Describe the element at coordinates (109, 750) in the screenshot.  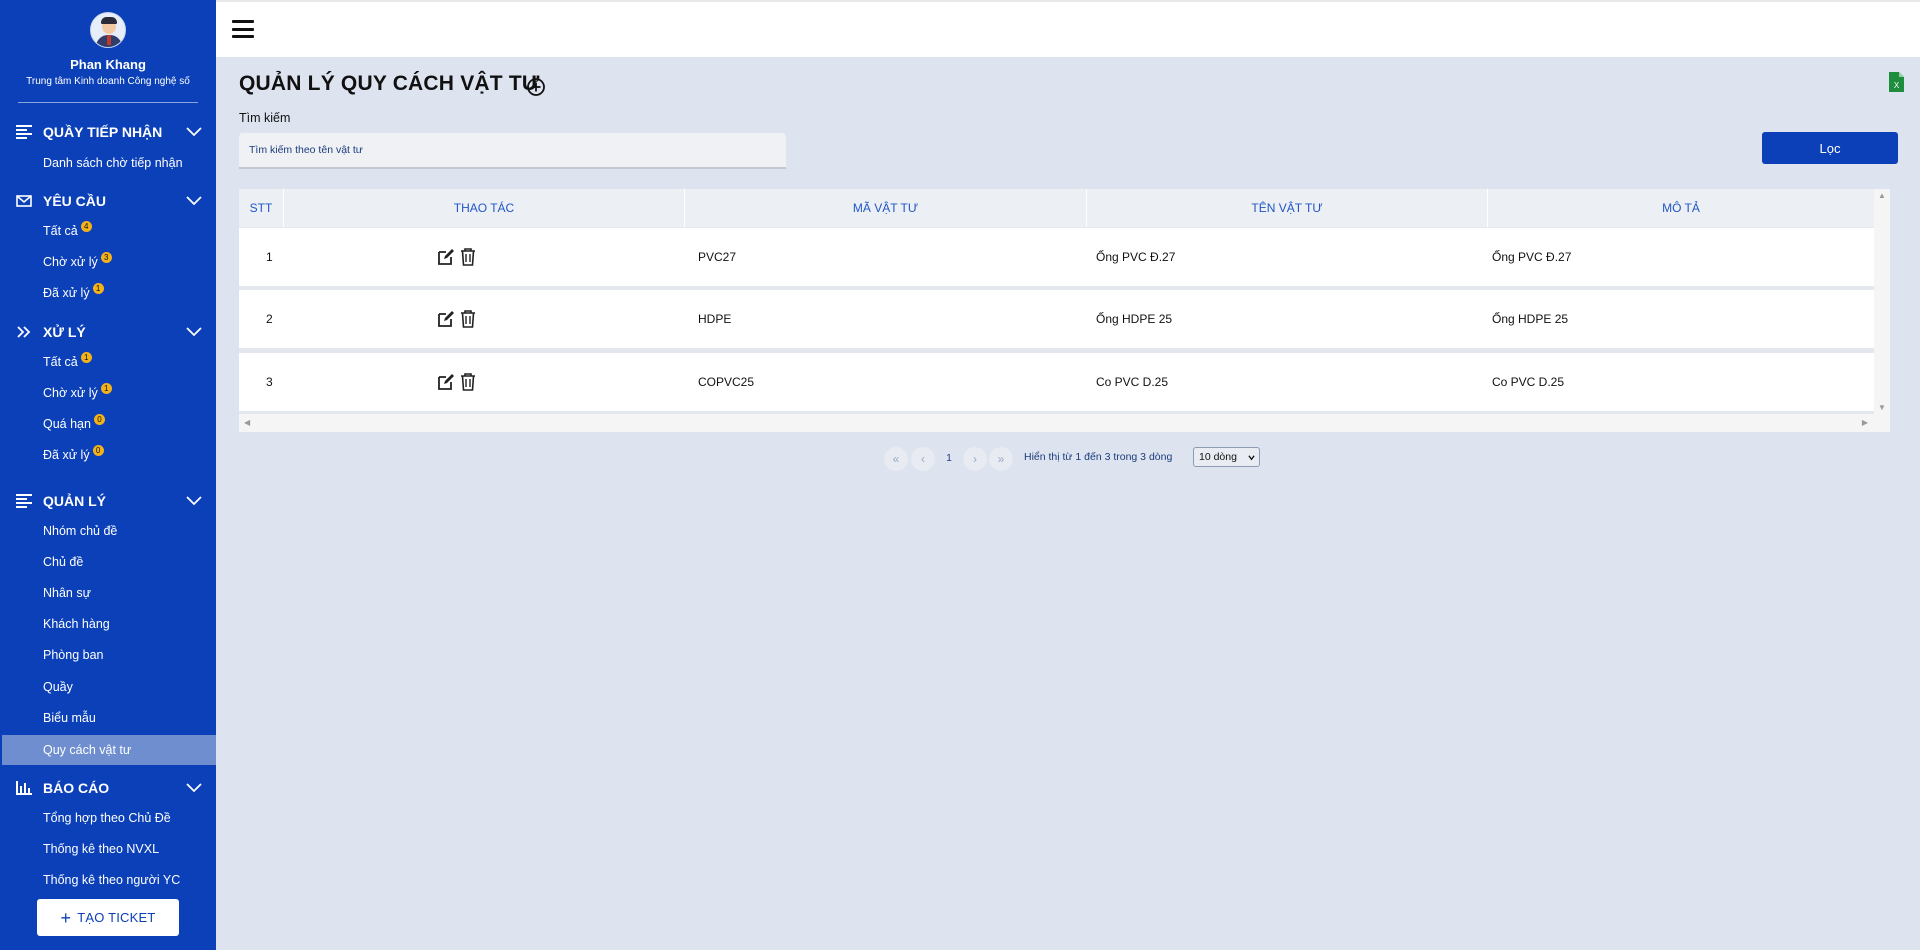
I see `sidebar-item-quy-cach-vat-tu: Quy cách vật tư` at that location.